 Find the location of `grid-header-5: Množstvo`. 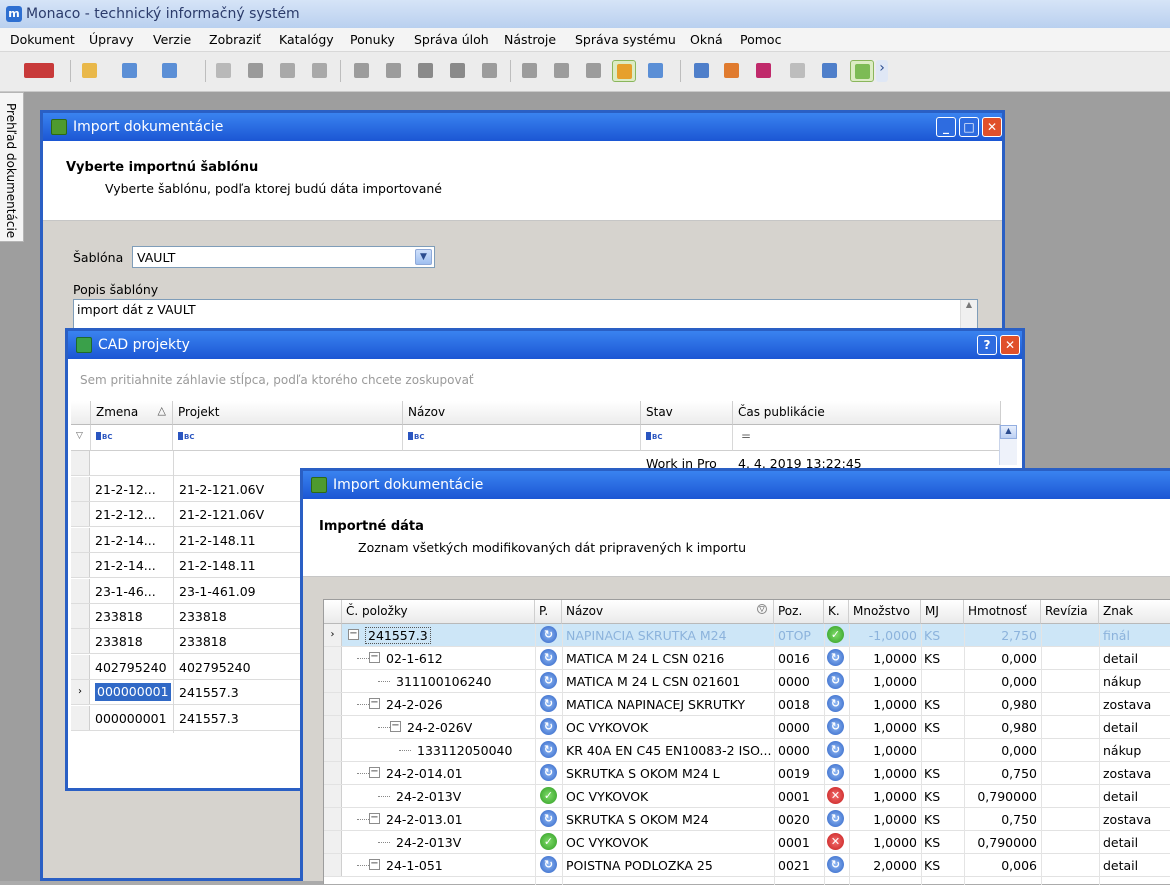

grid-header-5: Množstvo is located at coordinates (885, 612).